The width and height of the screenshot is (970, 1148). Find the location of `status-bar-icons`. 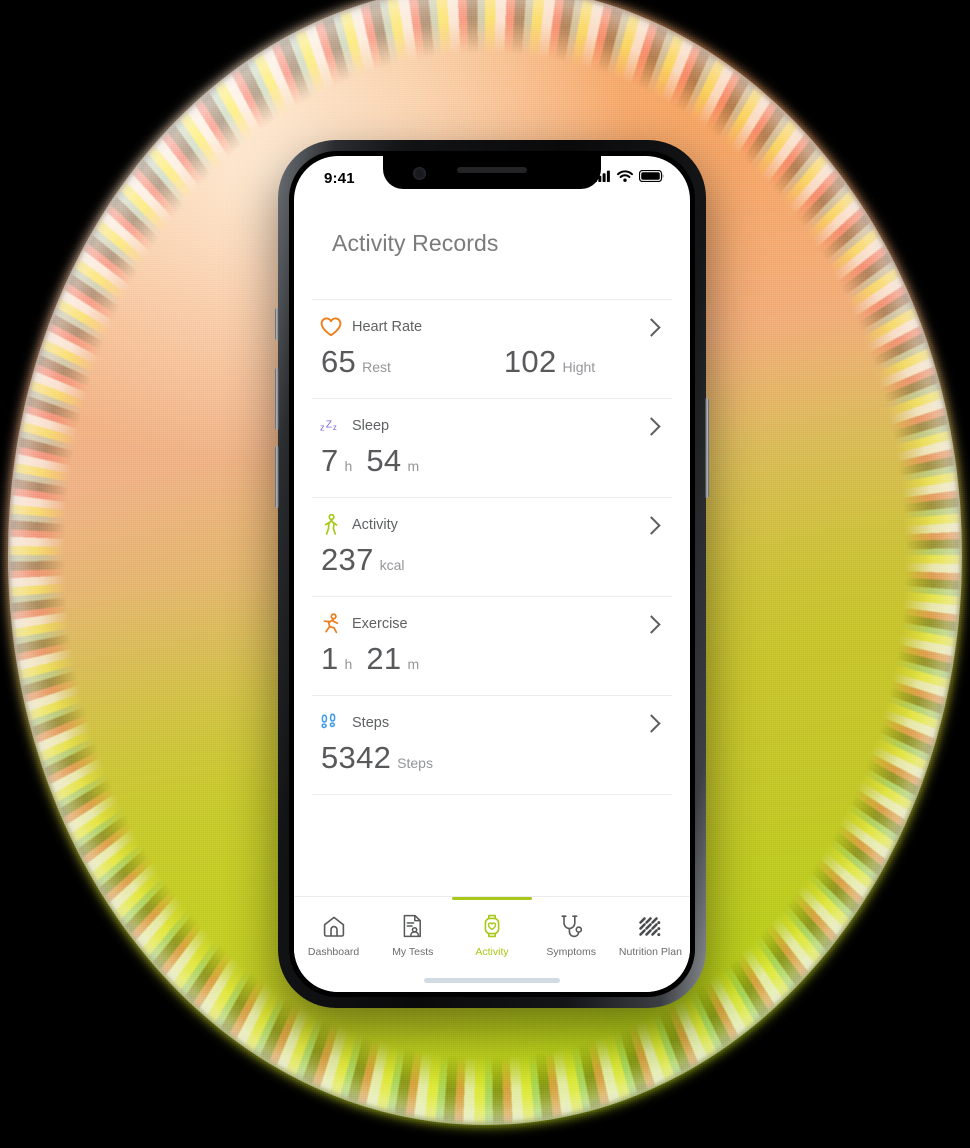

status-bar-icons is located at coordinates (629, 178).